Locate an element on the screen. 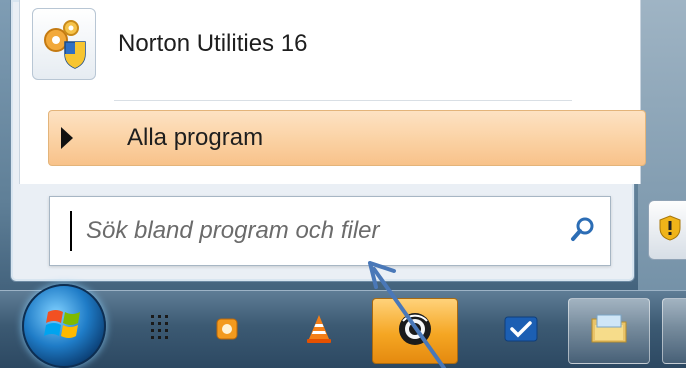  vlc-cone-icon is located at coordinates (319, 331).